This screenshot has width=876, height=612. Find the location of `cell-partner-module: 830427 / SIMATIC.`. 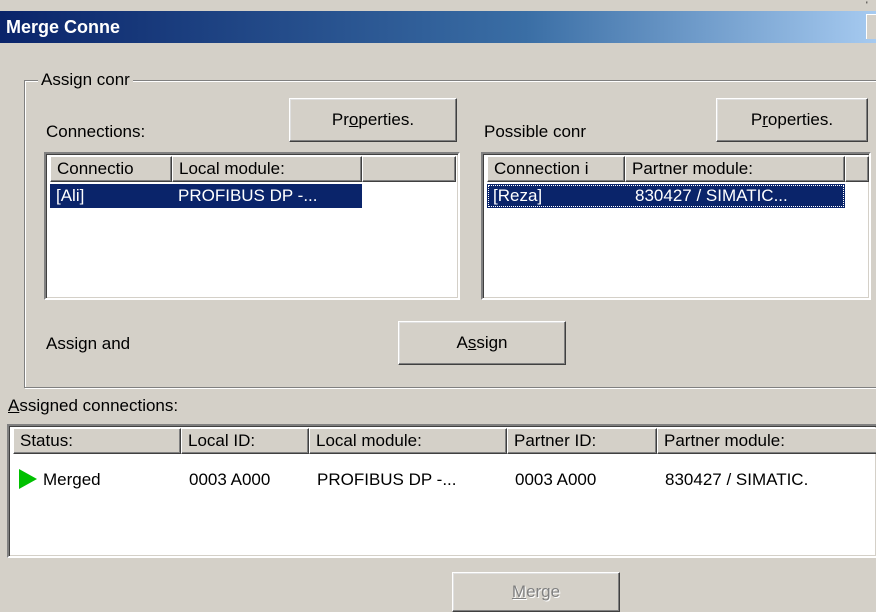

cell-partner-module: 830427 / SIMATIC. is located at coordinates (737, 479).